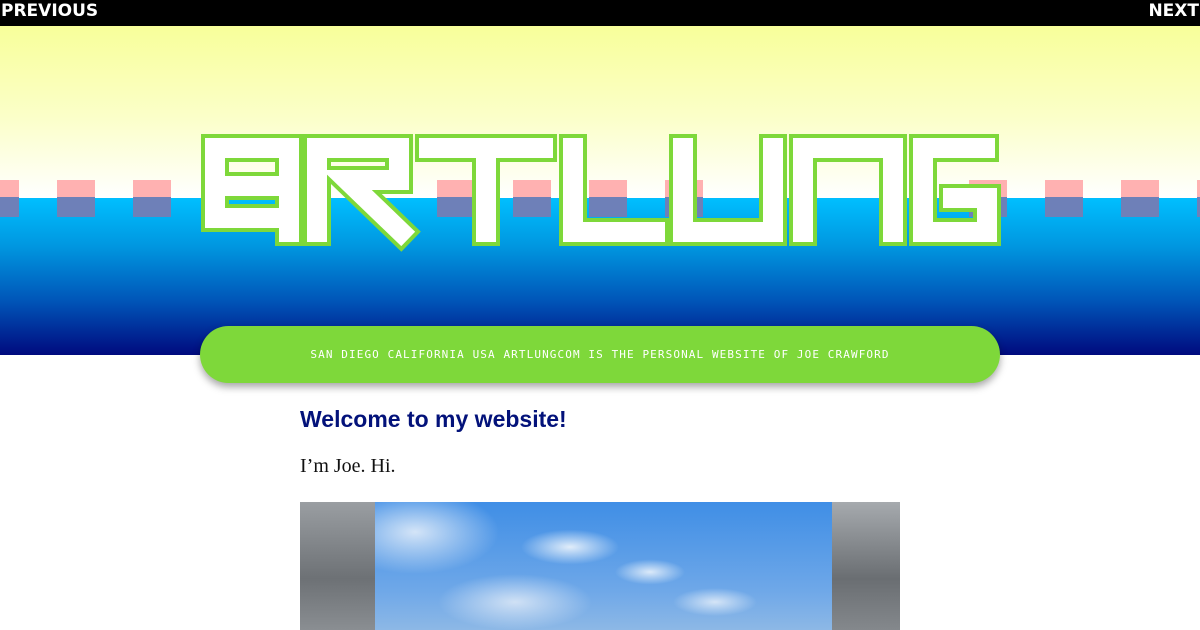 The height and width of the screenshot is (630, 1200). What do you see at coordinates (866, 566) in the screenshot?
I see `photo-blur-border-right` at bounding box center [866, 566].